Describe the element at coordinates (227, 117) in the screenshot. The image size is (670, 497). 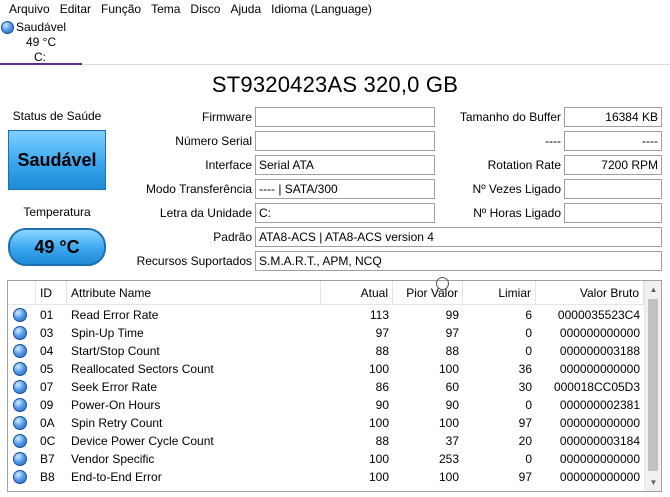
I see `firmware-label: Firmware` at that location.